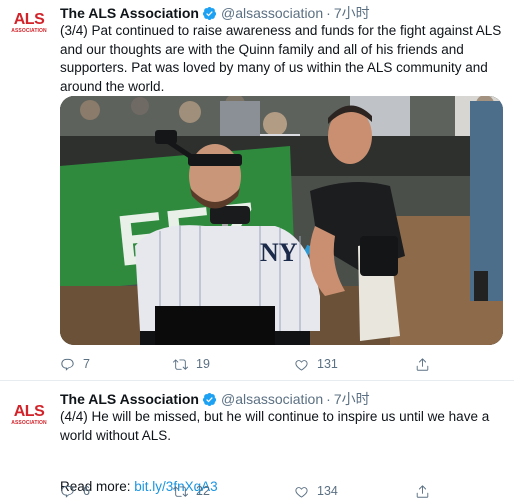 The image size is (514, 500). I want to click on reply-count: 7, so click(86, 364).